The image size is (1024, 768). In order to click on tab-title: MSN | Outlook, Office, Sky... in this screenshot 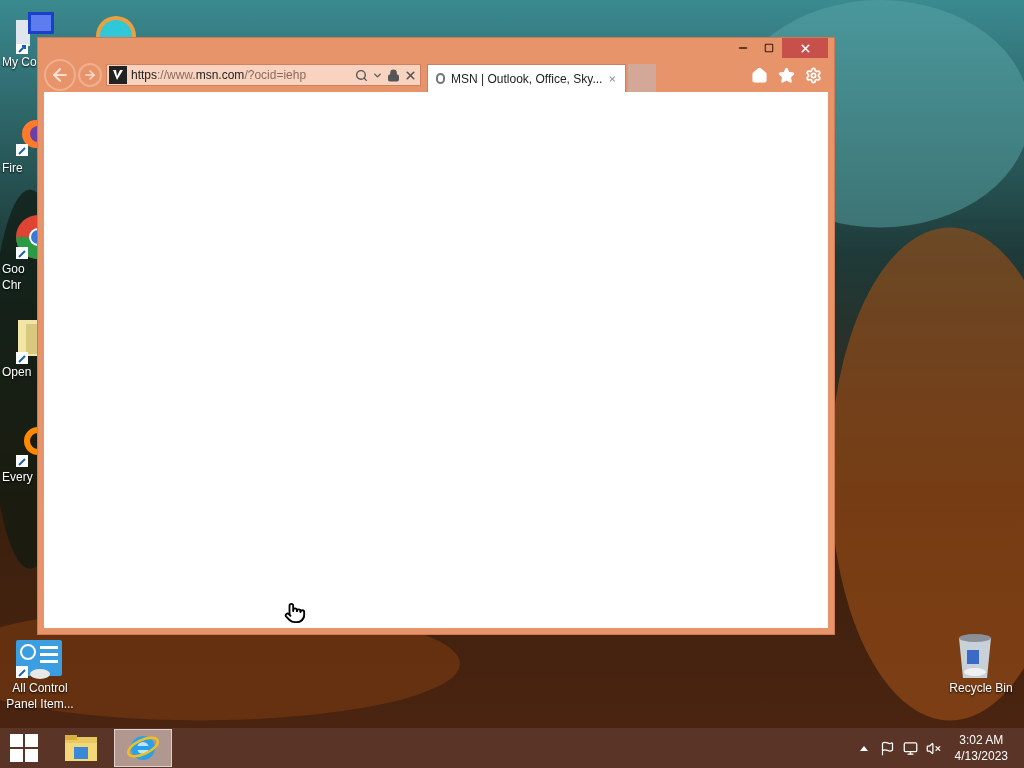, I will do `click(527, 79)`.